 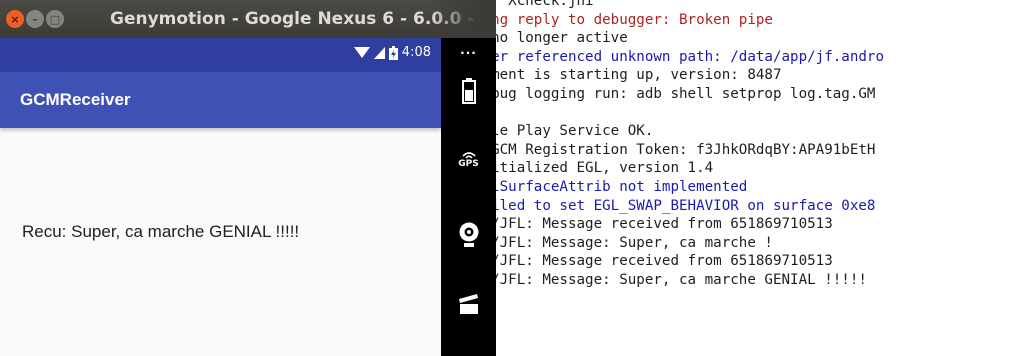 What do you see at coordinates (220, 100) in the screenshot?
I see `app-bar: GCMReceiver` at bounding box center [220, 100].